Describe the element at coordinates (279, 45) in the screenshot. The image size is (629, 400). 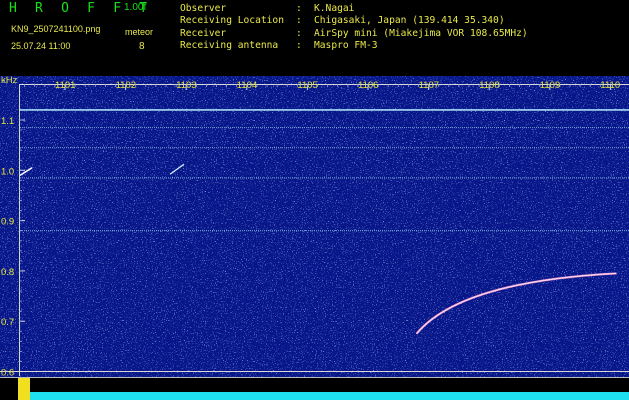
I see `info-row-antenna: Receiving antenna: Maspro FM-3` at that location.